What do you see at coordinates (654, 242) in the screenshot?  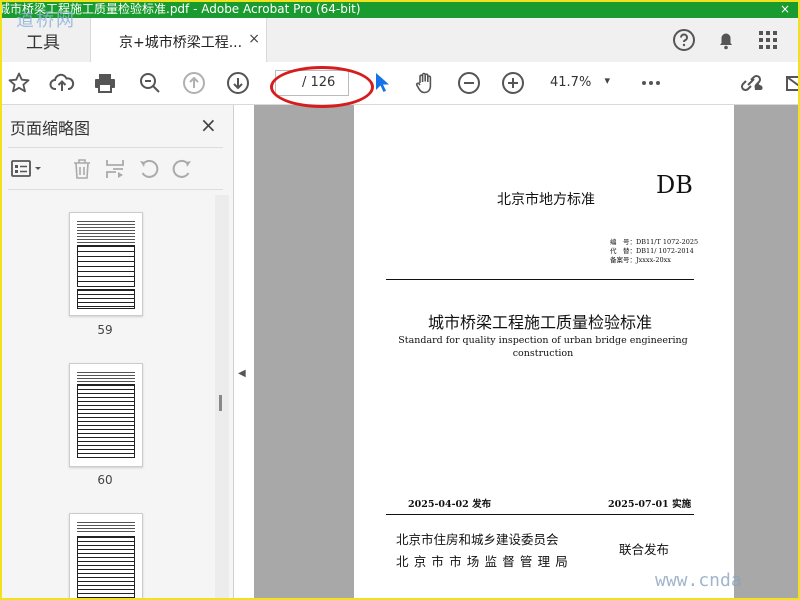 I see `code-line: 编 号：DB11/T 1072-2025` at bounding box center [654, 242].